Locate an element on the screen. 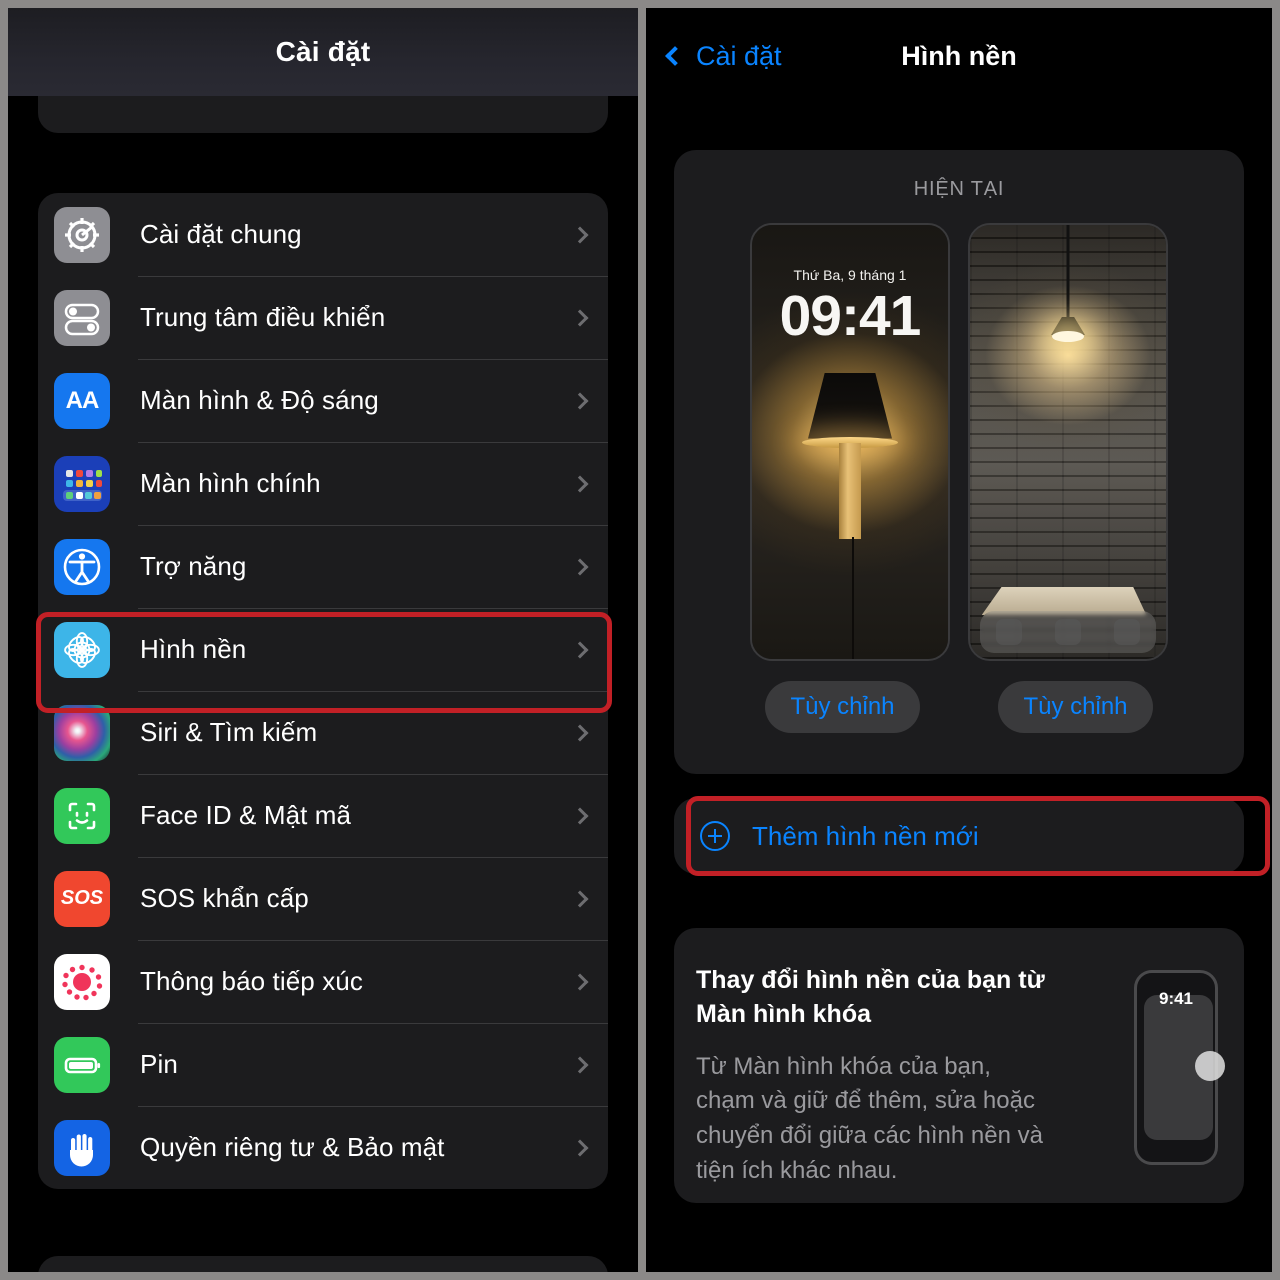 The image size is (1280, 1280). face-id-icon is located at coordinates (82, 815).